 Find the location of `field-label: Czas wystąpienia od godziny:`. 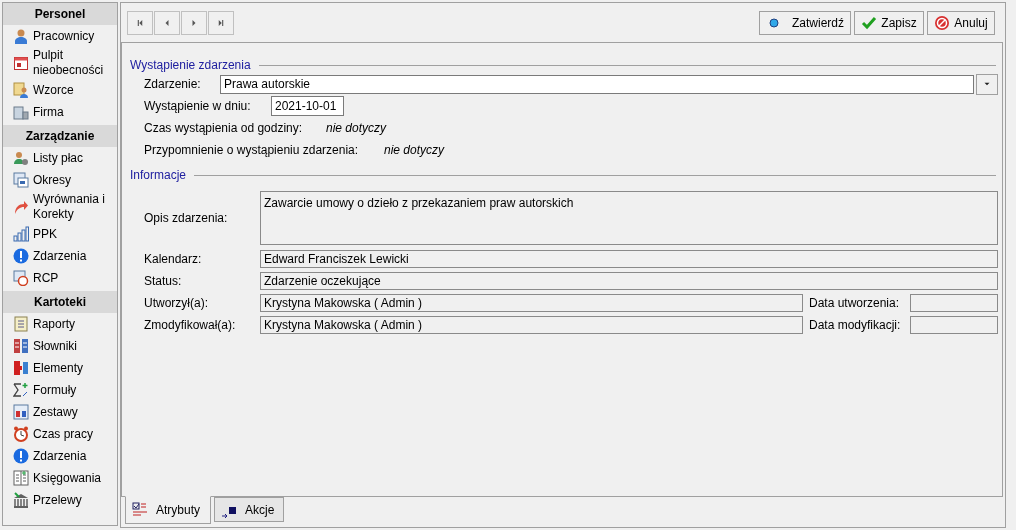

field-label: Czas wystąpienia od godziny: is located at coordinates (224, 128).